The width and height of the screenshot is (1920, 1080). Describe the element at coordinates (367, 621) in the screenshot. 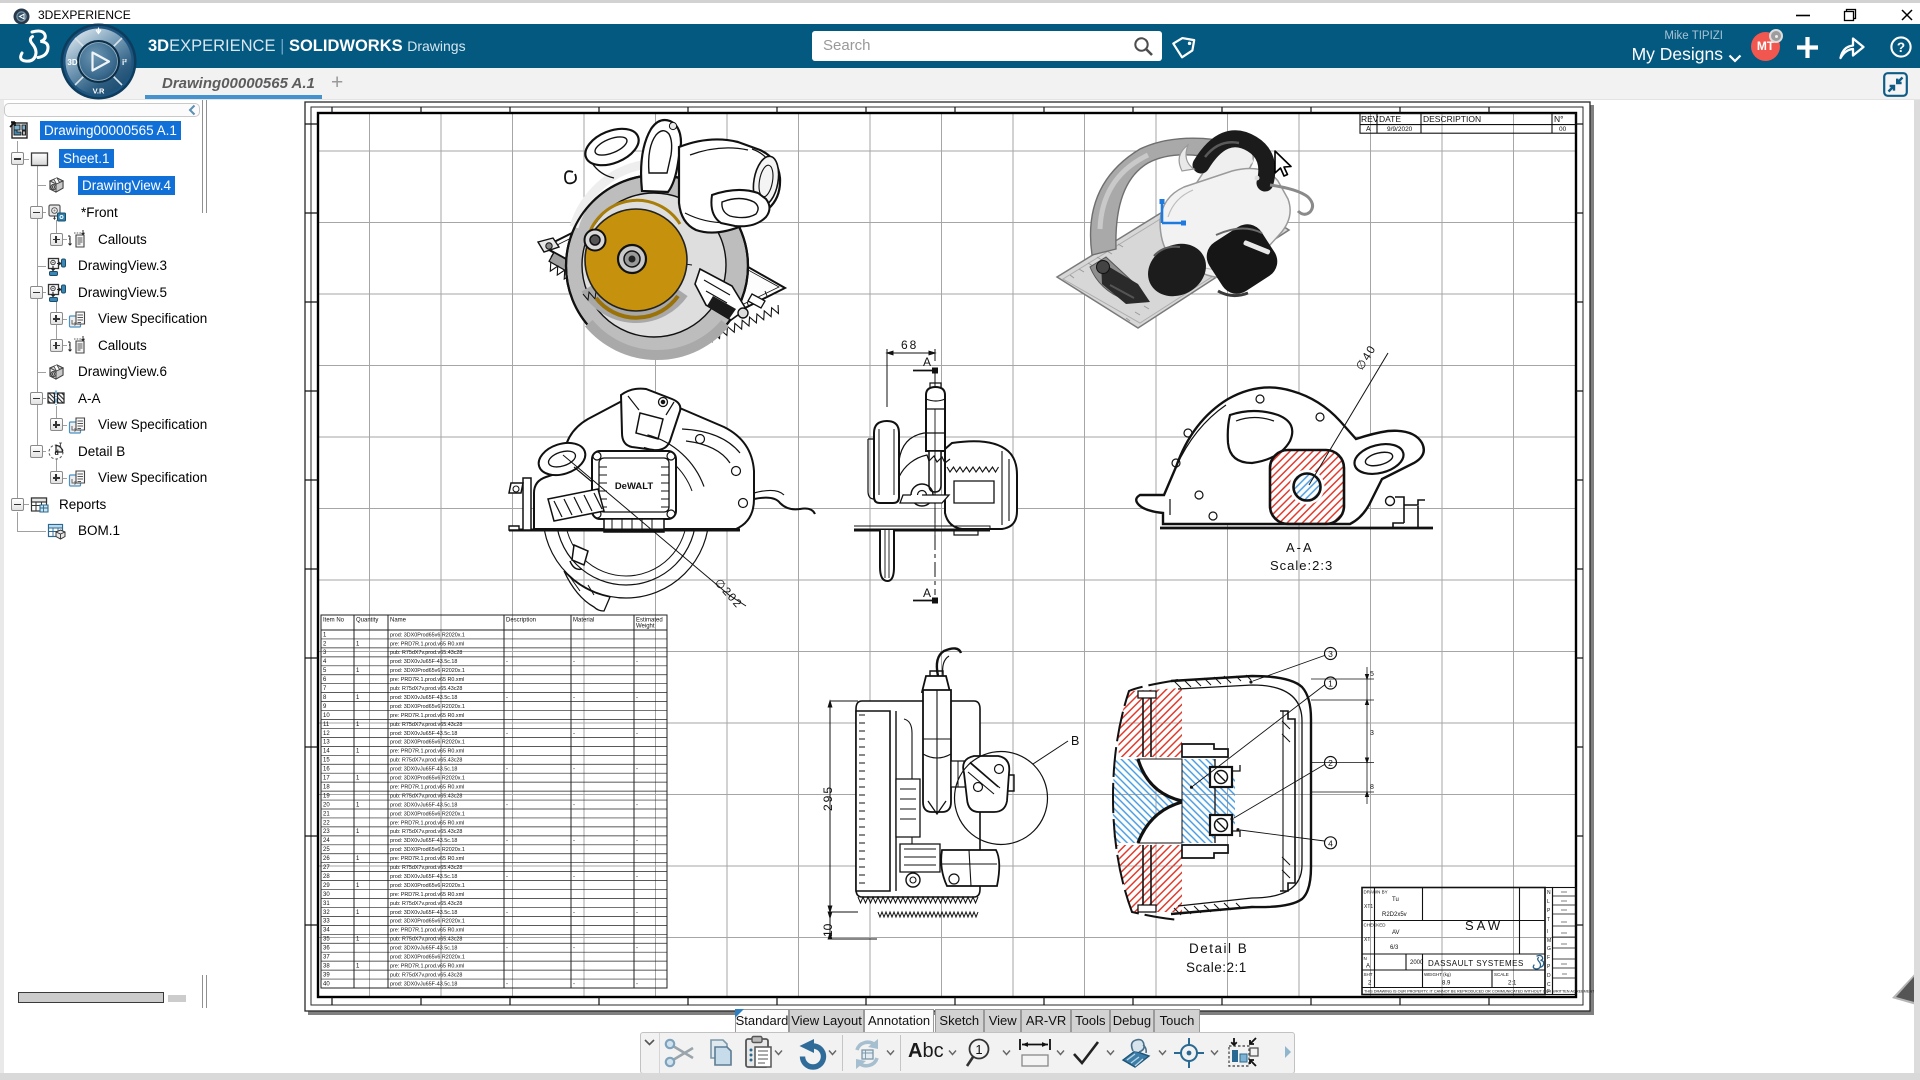

I see `svg-text: Quantity` at that location.